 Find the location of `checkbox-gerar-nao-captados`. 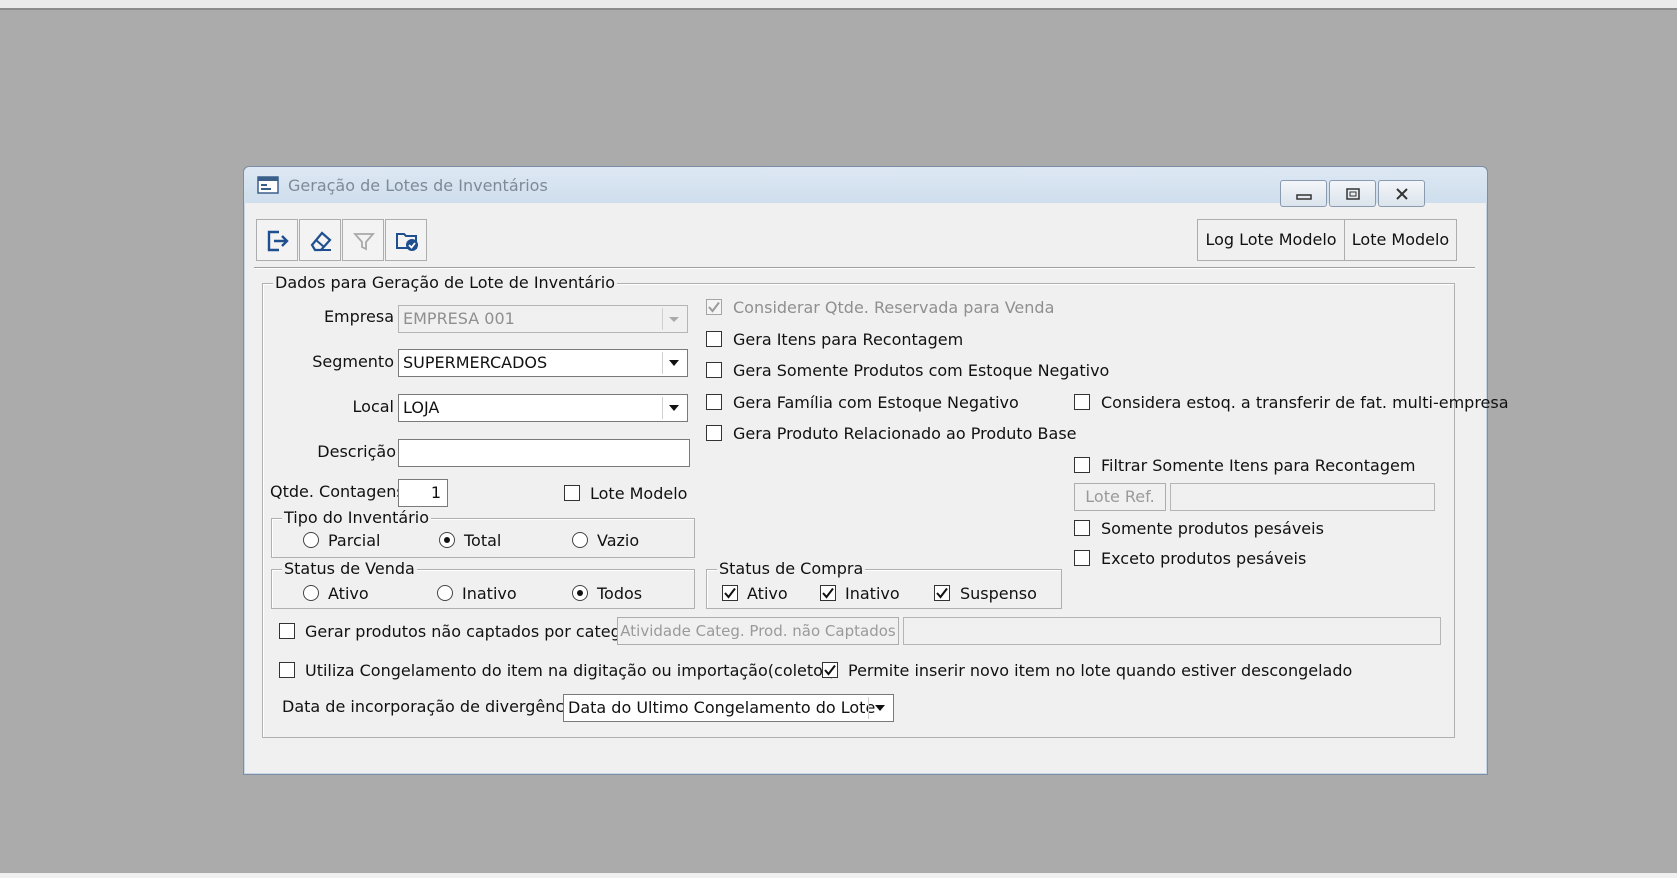

checkbox-gerar-nao-captados is located at coordinates (287, 631).